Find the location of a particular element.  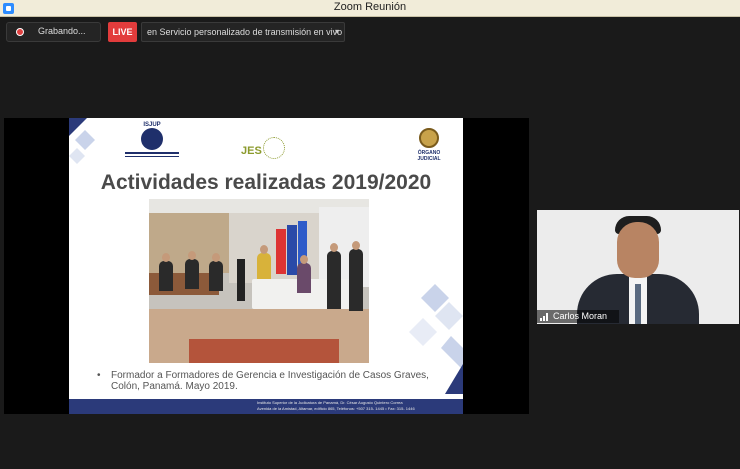

judicial-seal-icon is located at coordinates (429, 138).